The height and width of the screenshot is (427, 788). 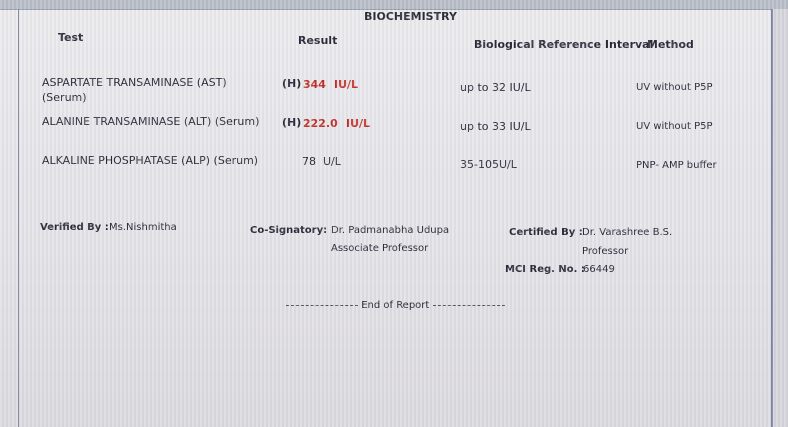 What do you see at coordinates (390, 230) in the screenshot?
I see `cosign-name: Dr. Padmanabha Udupa` at bounding box center [390, 230].